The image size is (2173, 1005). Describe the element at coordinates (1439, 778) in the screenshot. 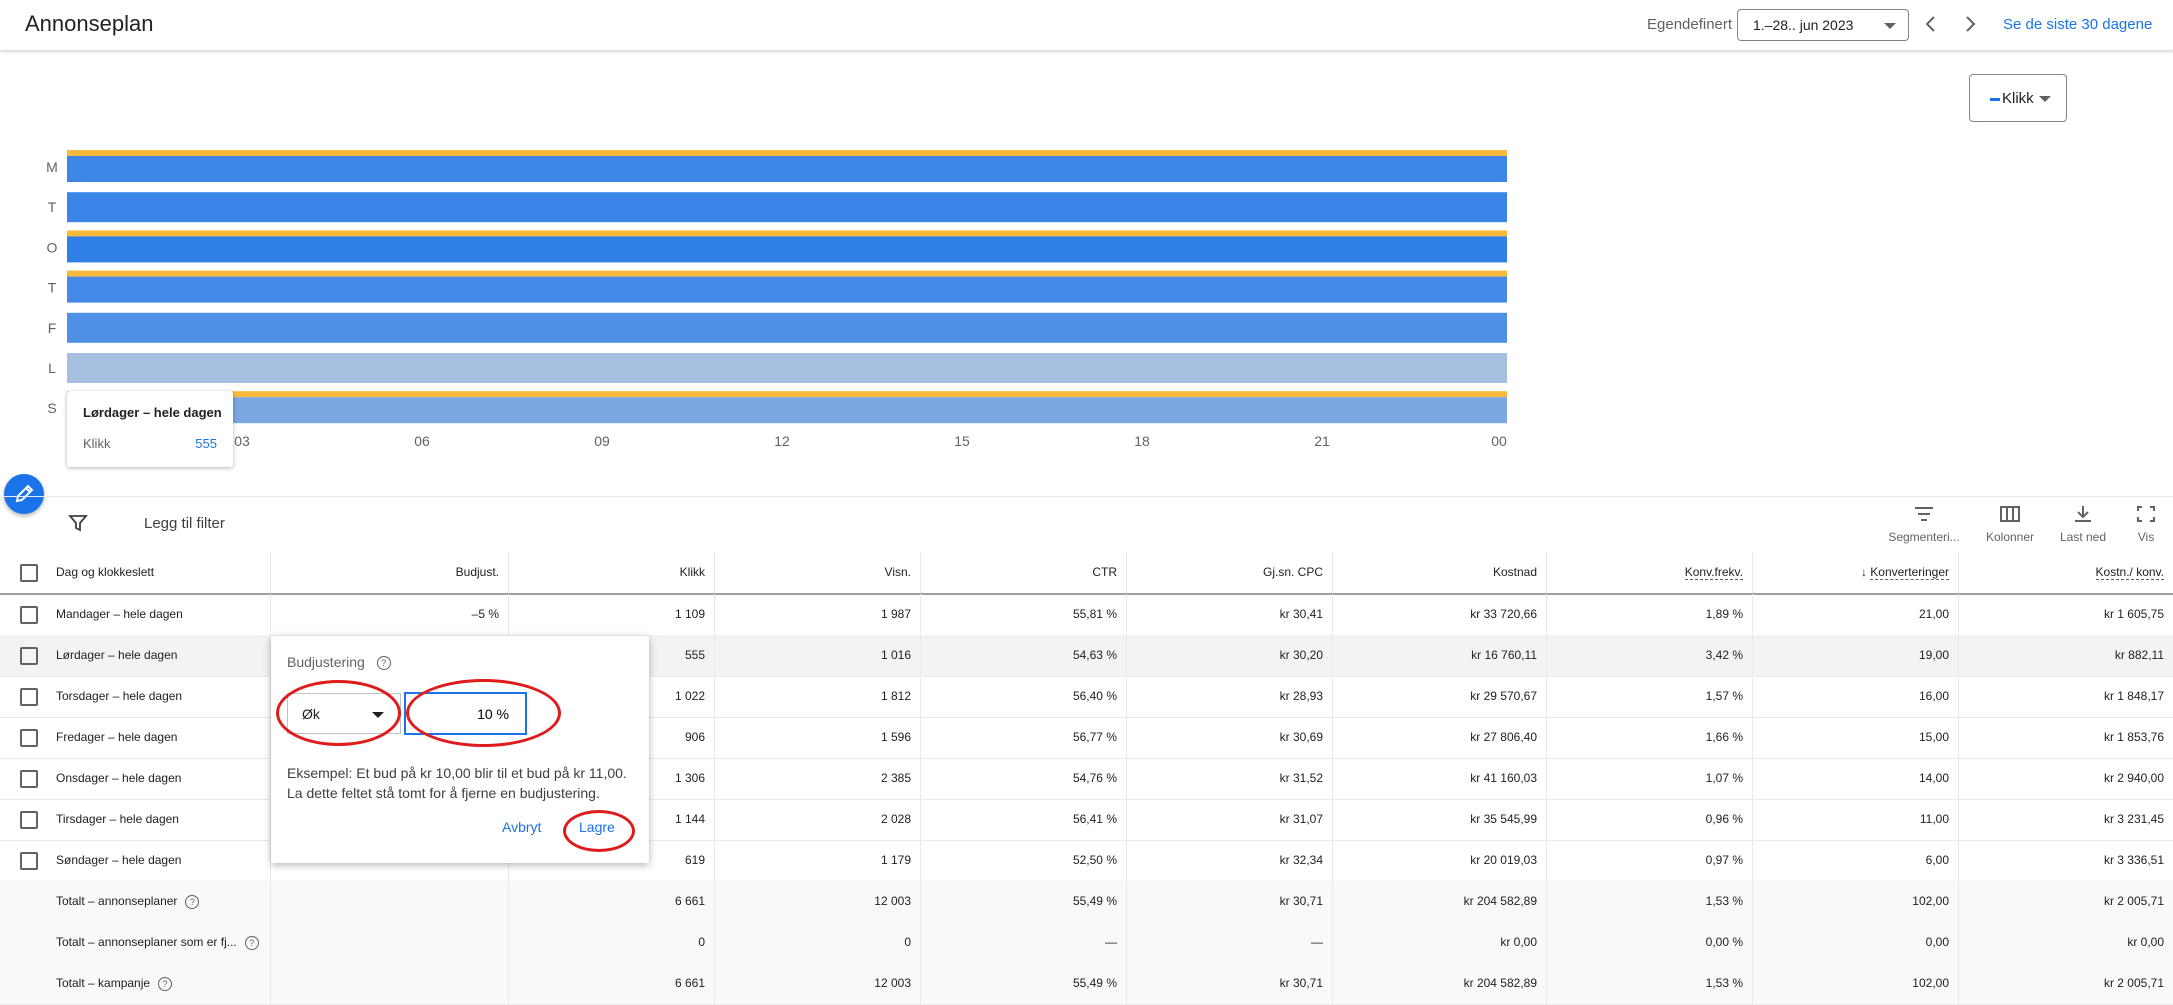

I see `cell-cost: kr 41 160,03` at that location.